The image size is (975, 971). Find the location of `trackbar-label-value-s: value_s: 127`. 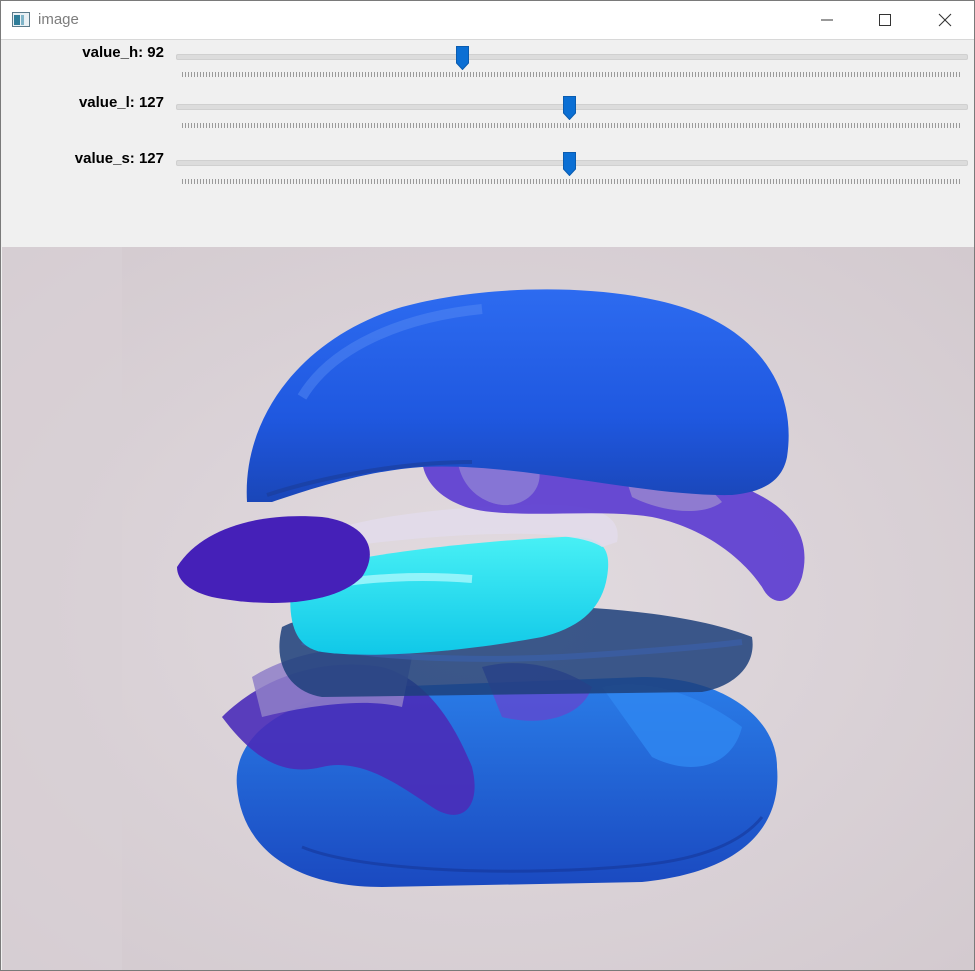

trackbar-label-value-s: value_s: 127 is located at coordinates (119, 158).